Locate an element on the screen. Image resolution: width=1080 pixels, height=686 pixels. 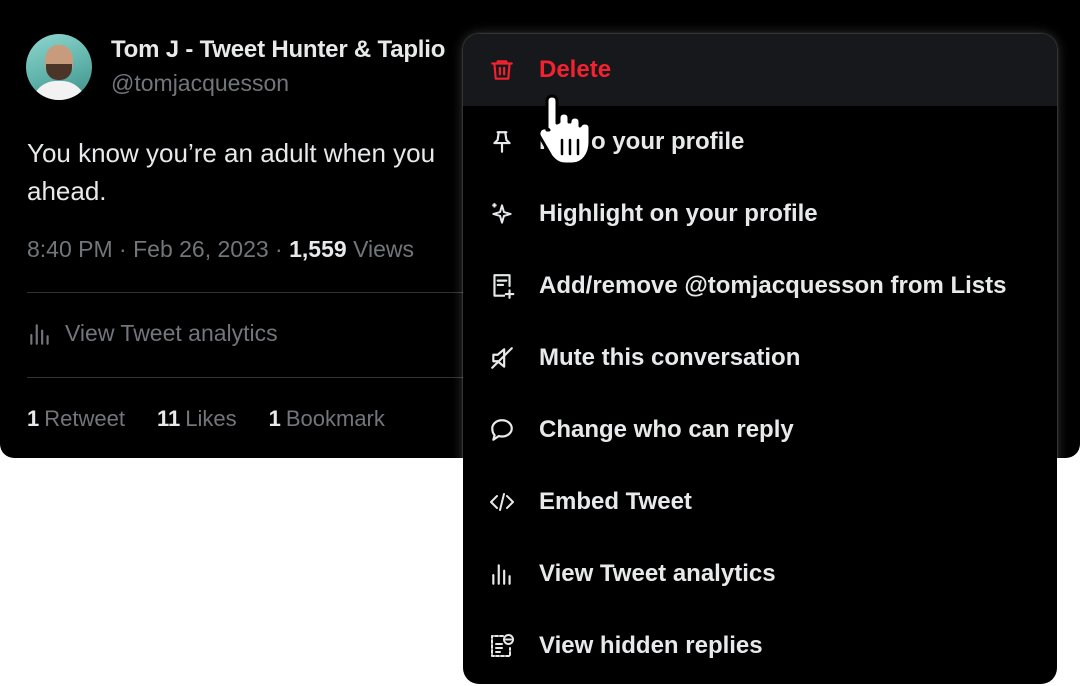
menu-item-hidden-replies: View hidden replies is located at coordinates (760, 646).